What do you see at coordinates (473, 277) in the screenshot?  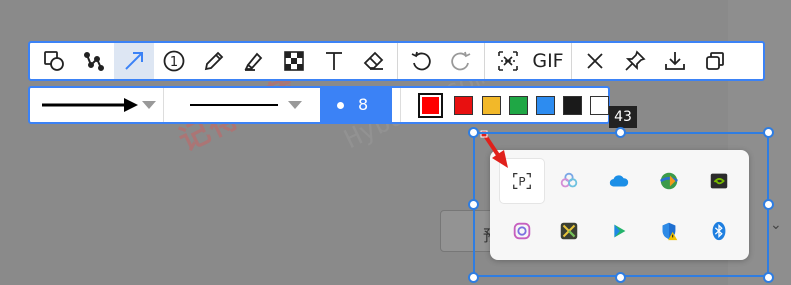 I see `resize-handle-bottom-left` at bounding box center [473, 277].